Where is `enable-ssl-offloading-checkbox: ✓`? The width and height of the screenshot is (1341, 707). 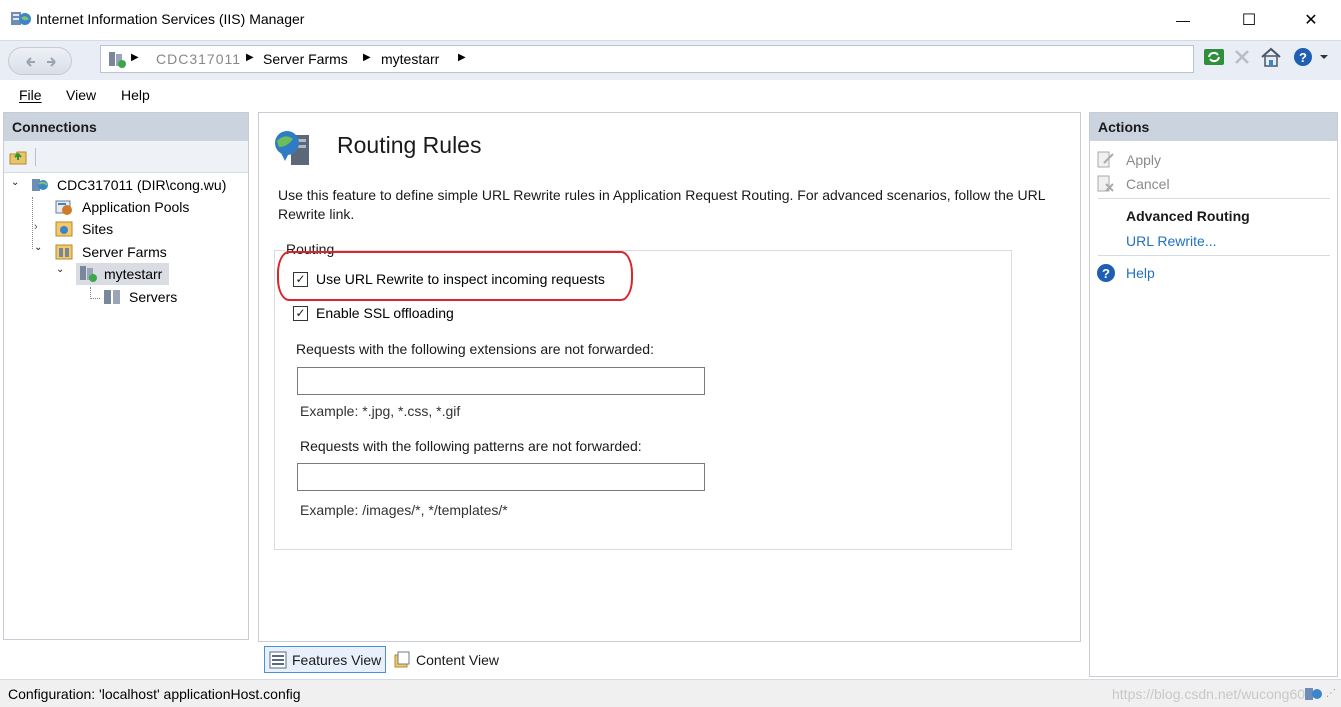
enable-ssl-offloading-checkbox: ✓ is located at coordinates (300, 313).